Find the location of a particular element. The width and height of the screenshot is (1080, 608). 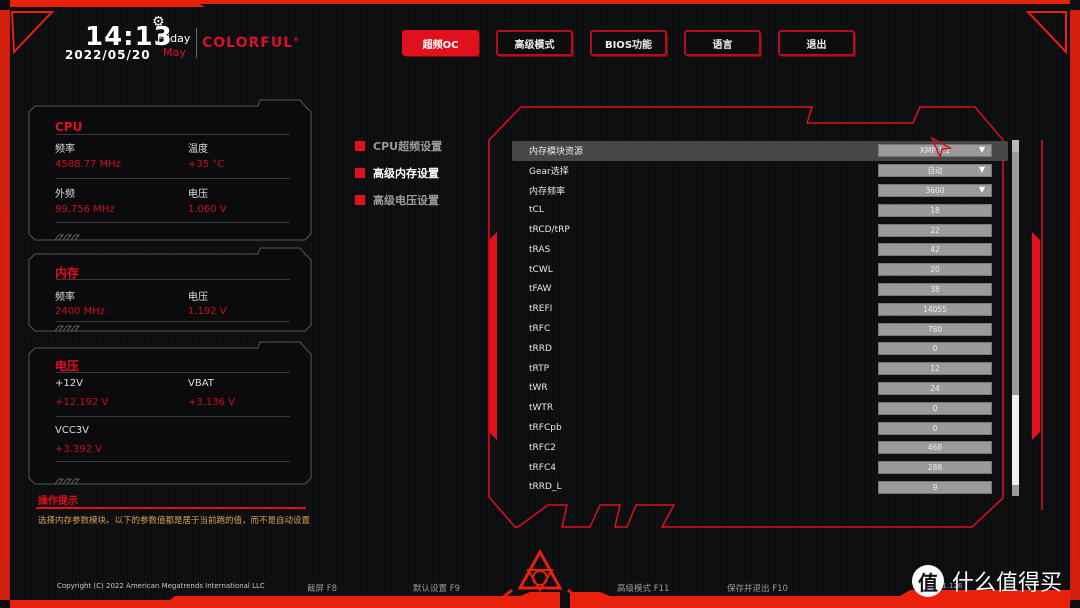

setting-name: tRRD_L is located at coordinates (545, 487).